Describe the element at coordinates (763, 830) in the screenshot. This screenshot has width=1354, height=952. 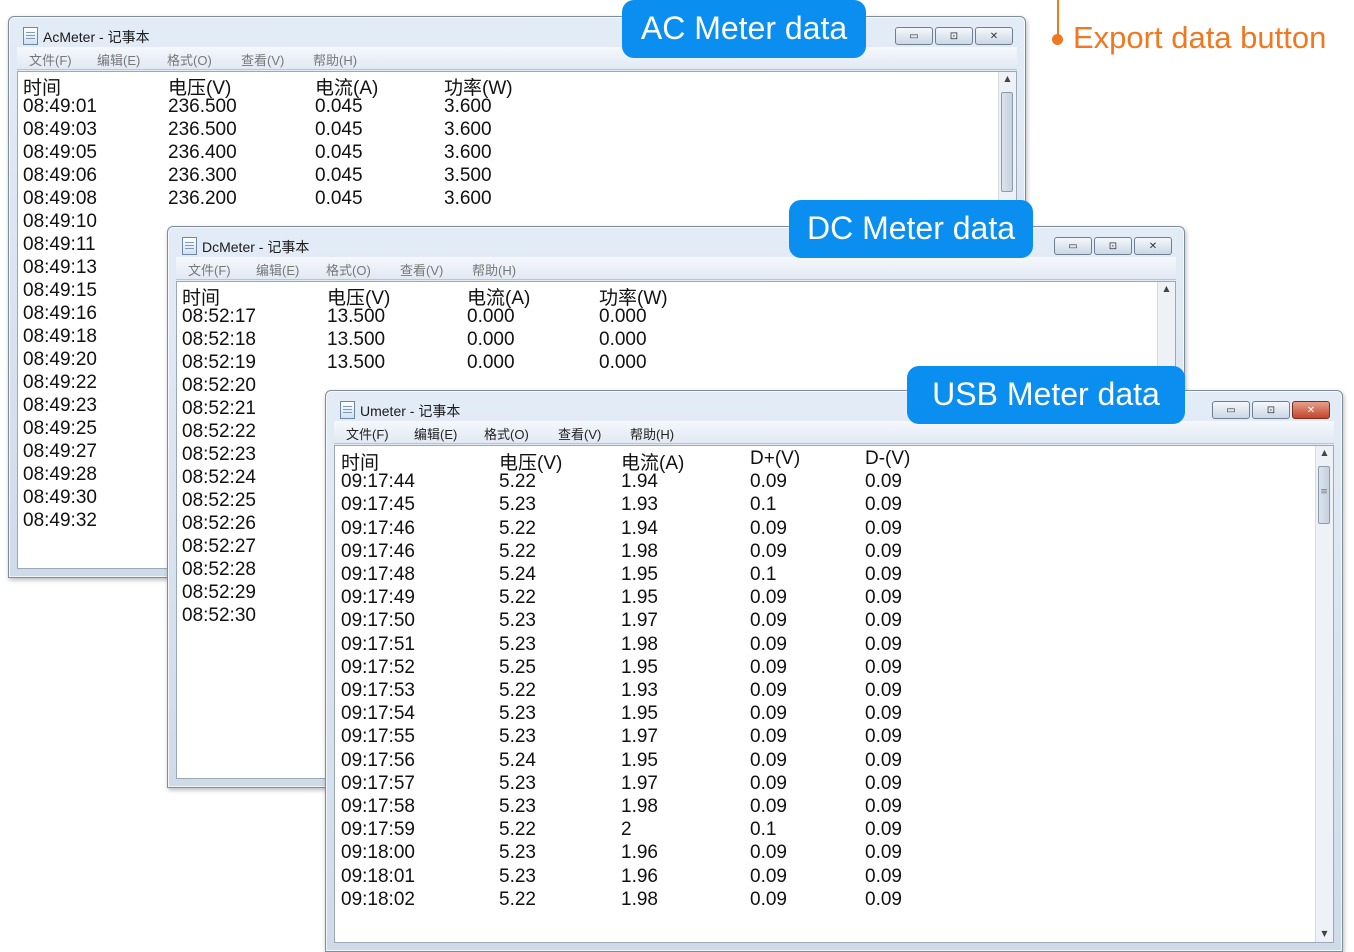
I see `usb-cell: 0.1` at that location.